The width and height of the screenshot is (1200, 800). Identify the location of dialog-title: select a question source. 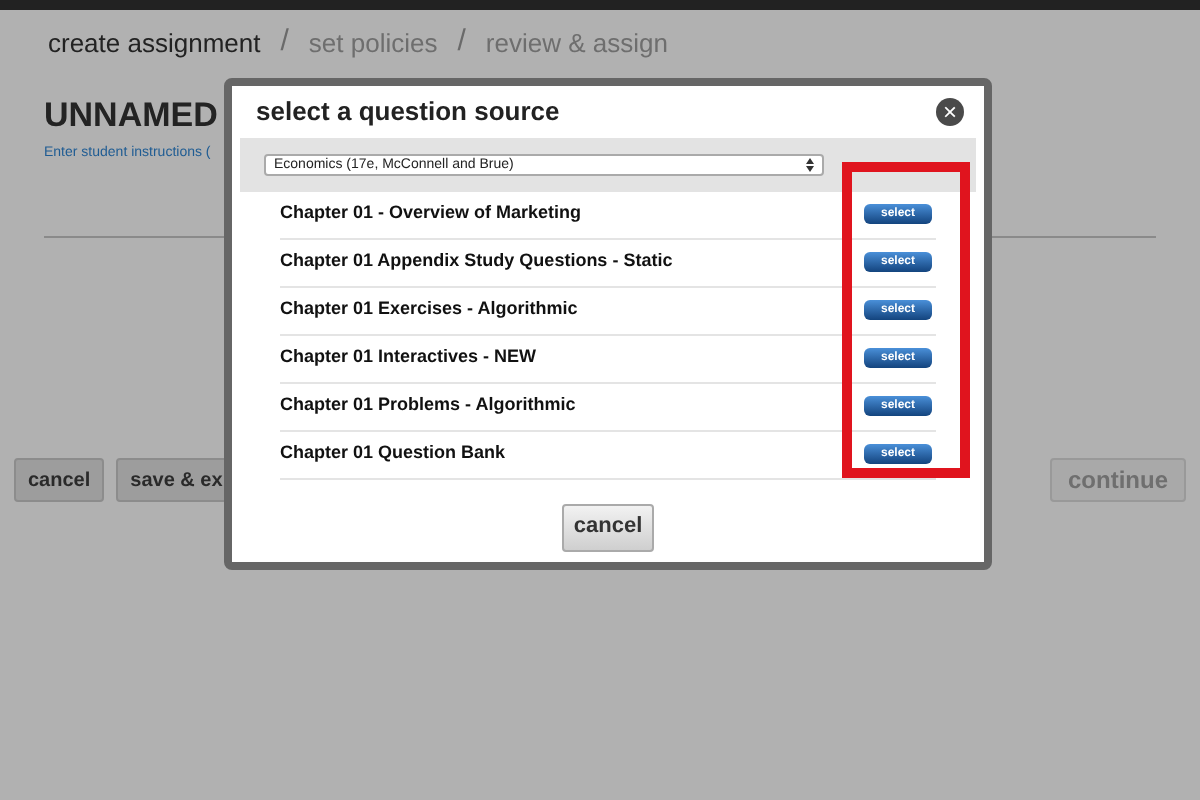
(408, 112).